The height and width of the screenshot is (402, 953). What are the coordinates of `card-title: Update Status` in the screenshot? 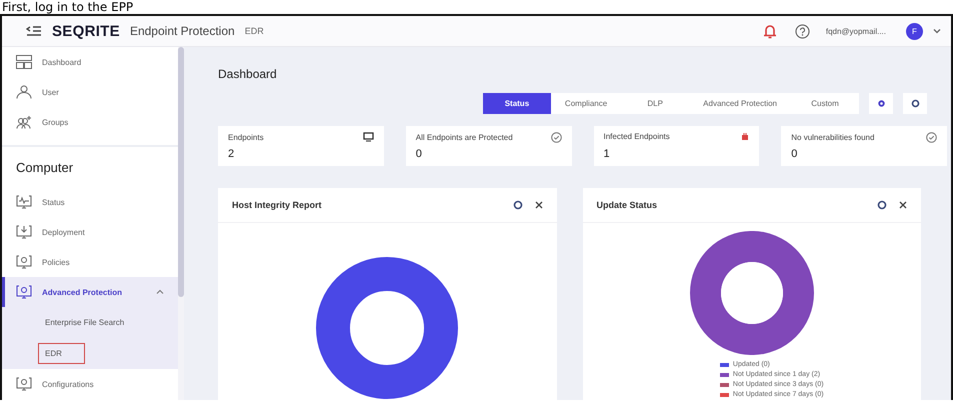 It's located at (627, 205).